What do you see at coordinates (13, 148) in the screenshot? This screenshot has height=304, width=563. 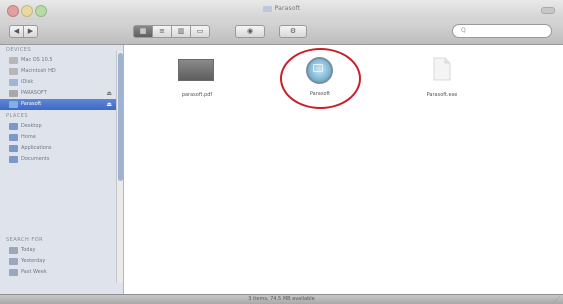 I see `applications-icon` at bounding box center [13, 148].